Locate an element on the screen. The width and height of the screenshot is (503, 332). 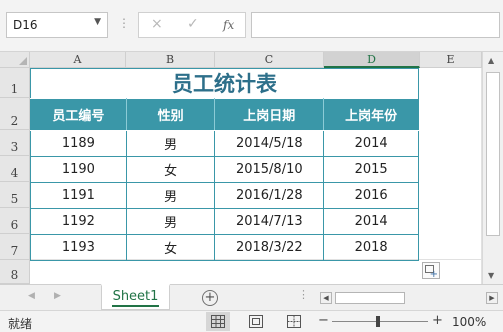
page-layout-icon is located at coordinates (256, 321).